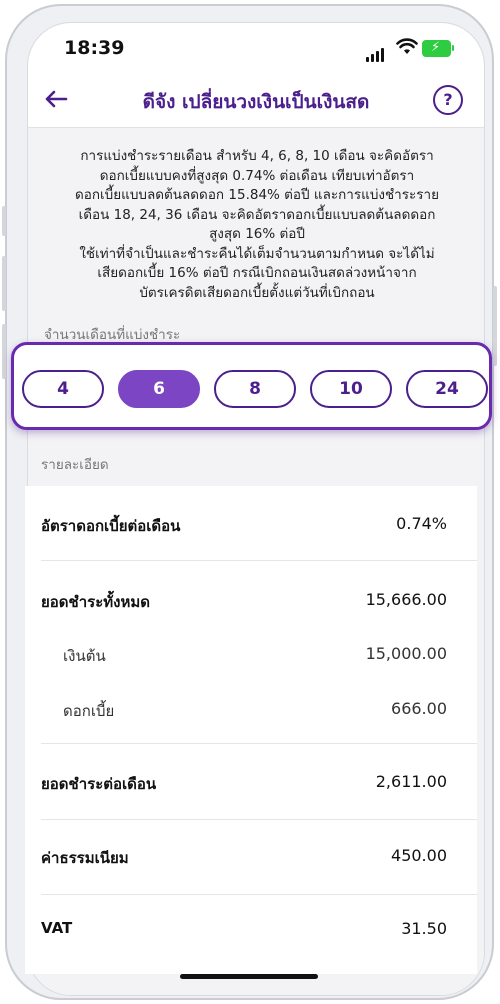 The width and height of the screenshot is (500, 1004). Describe the element at coordinates (406, 653) in the screenshot. I see `detail-value: 15,000.00` at that location.